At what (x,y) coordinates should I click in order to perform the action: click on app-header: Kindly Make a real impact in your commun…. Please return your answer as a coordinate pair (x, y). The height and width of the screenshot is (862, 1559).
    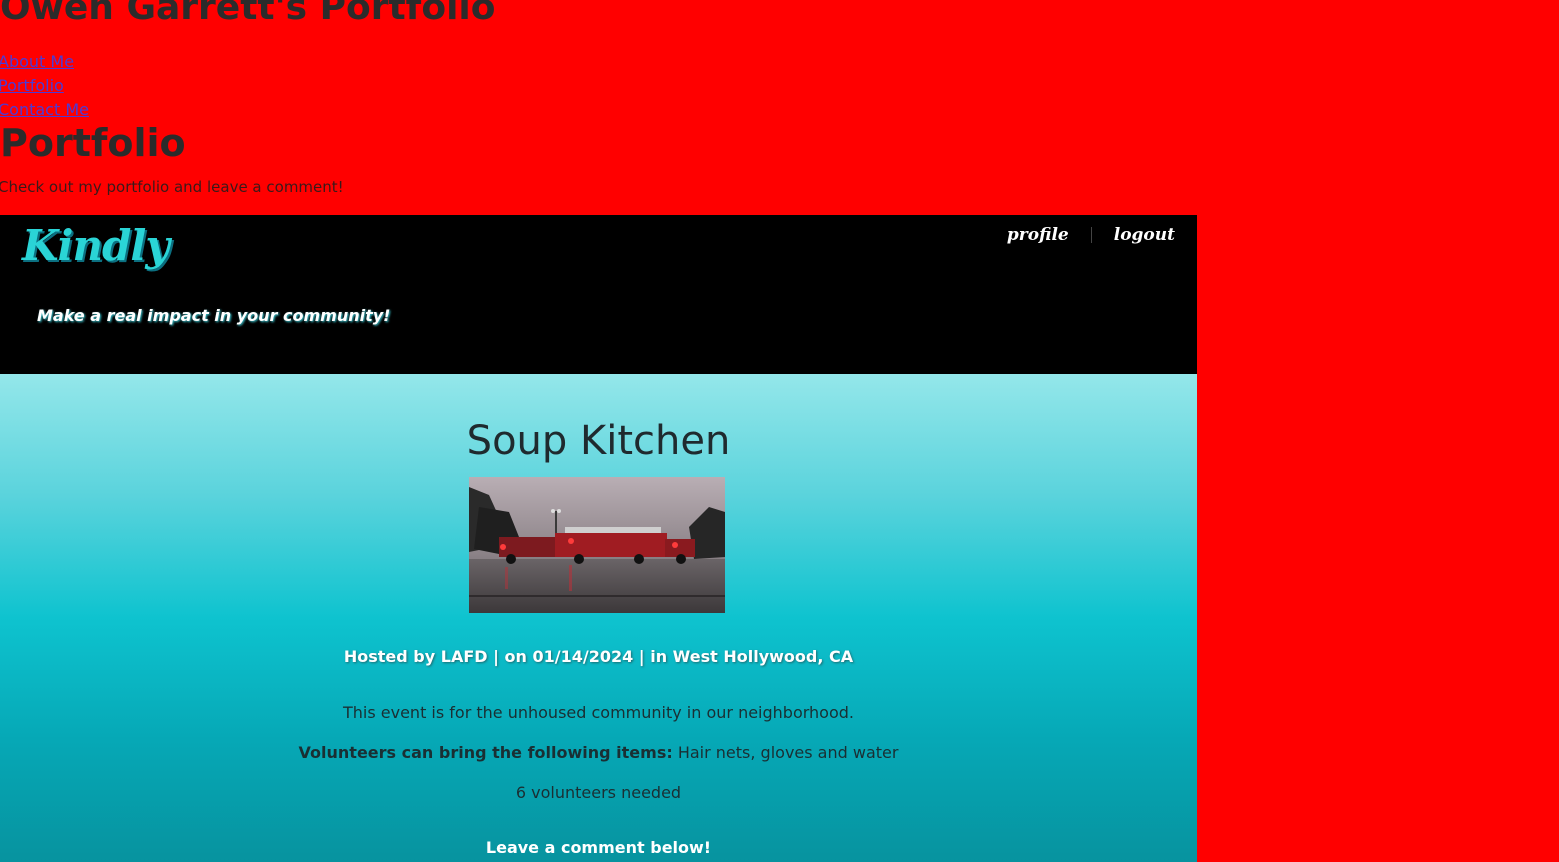
    Looking at the image, I should click on (598, 294).